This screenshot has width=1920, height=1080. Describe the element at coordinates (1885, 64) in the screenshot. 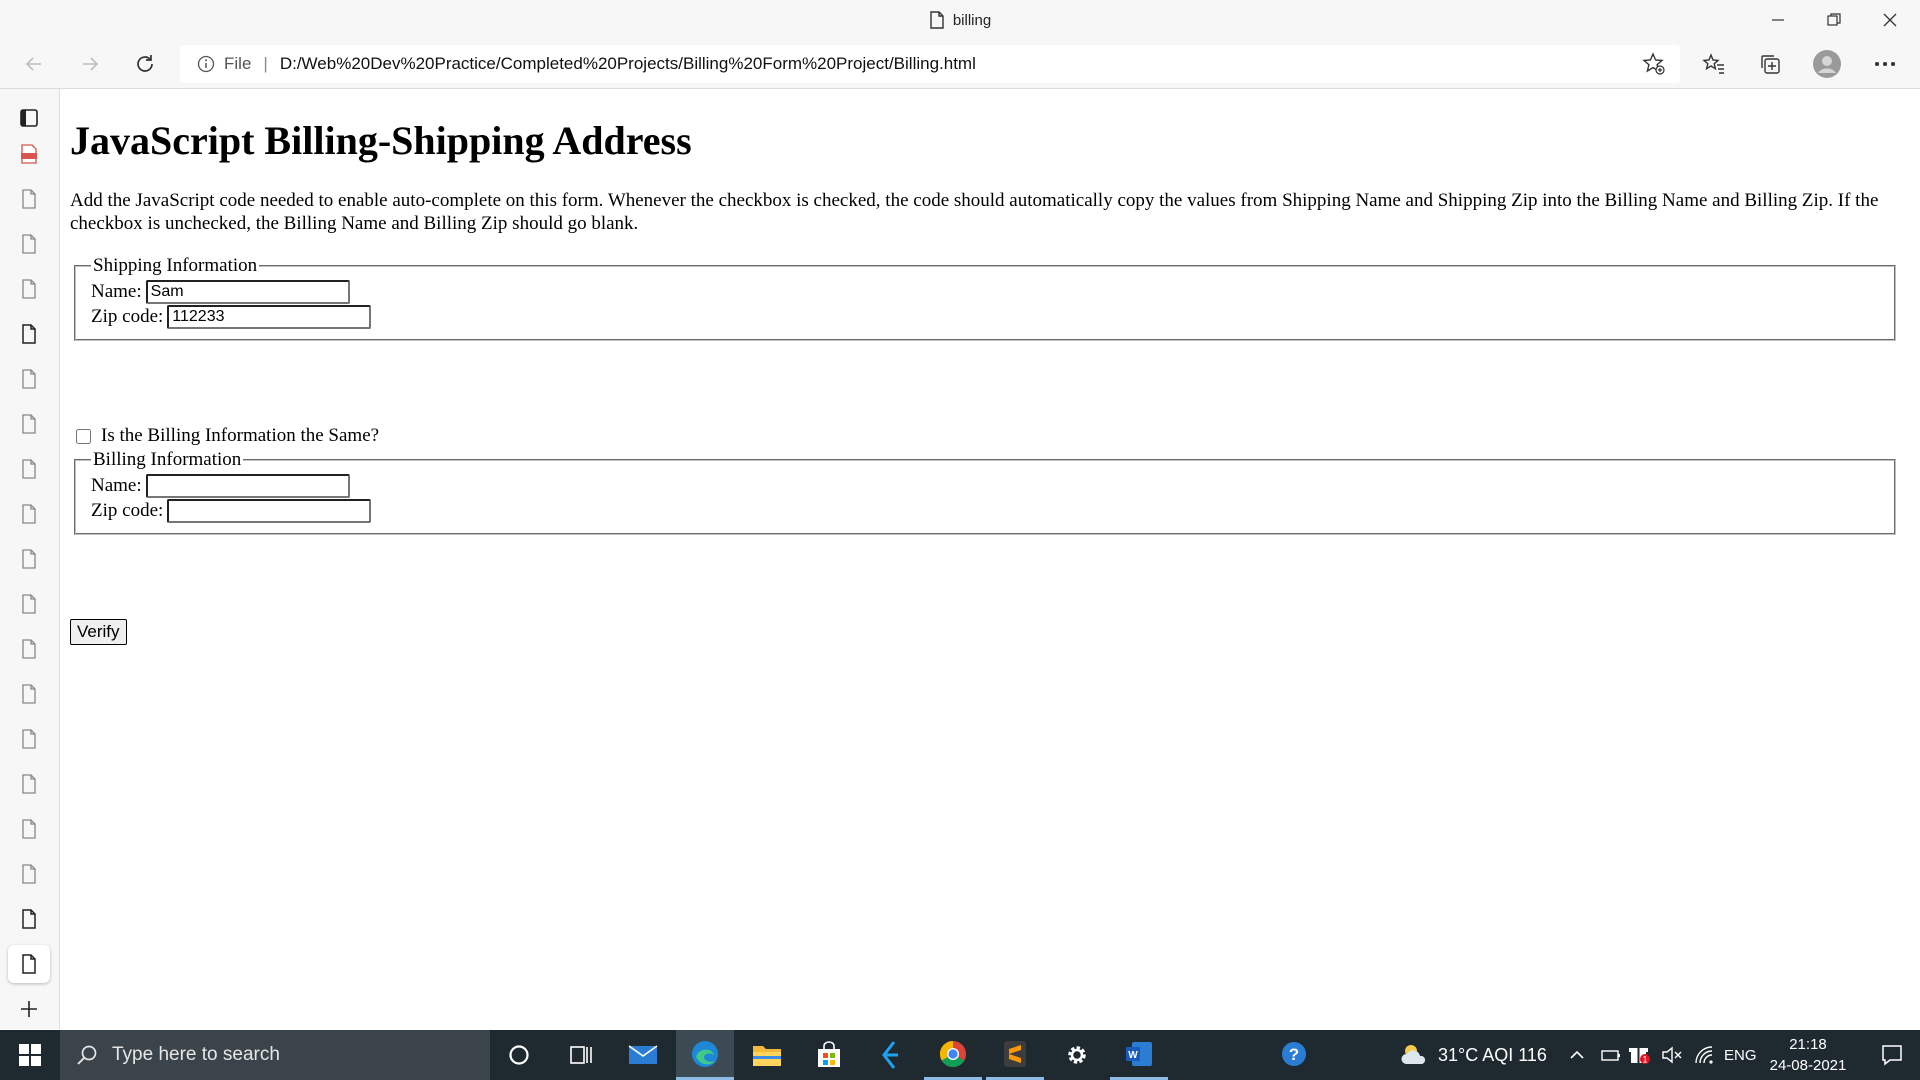

I see `settings-more-button` at that location.